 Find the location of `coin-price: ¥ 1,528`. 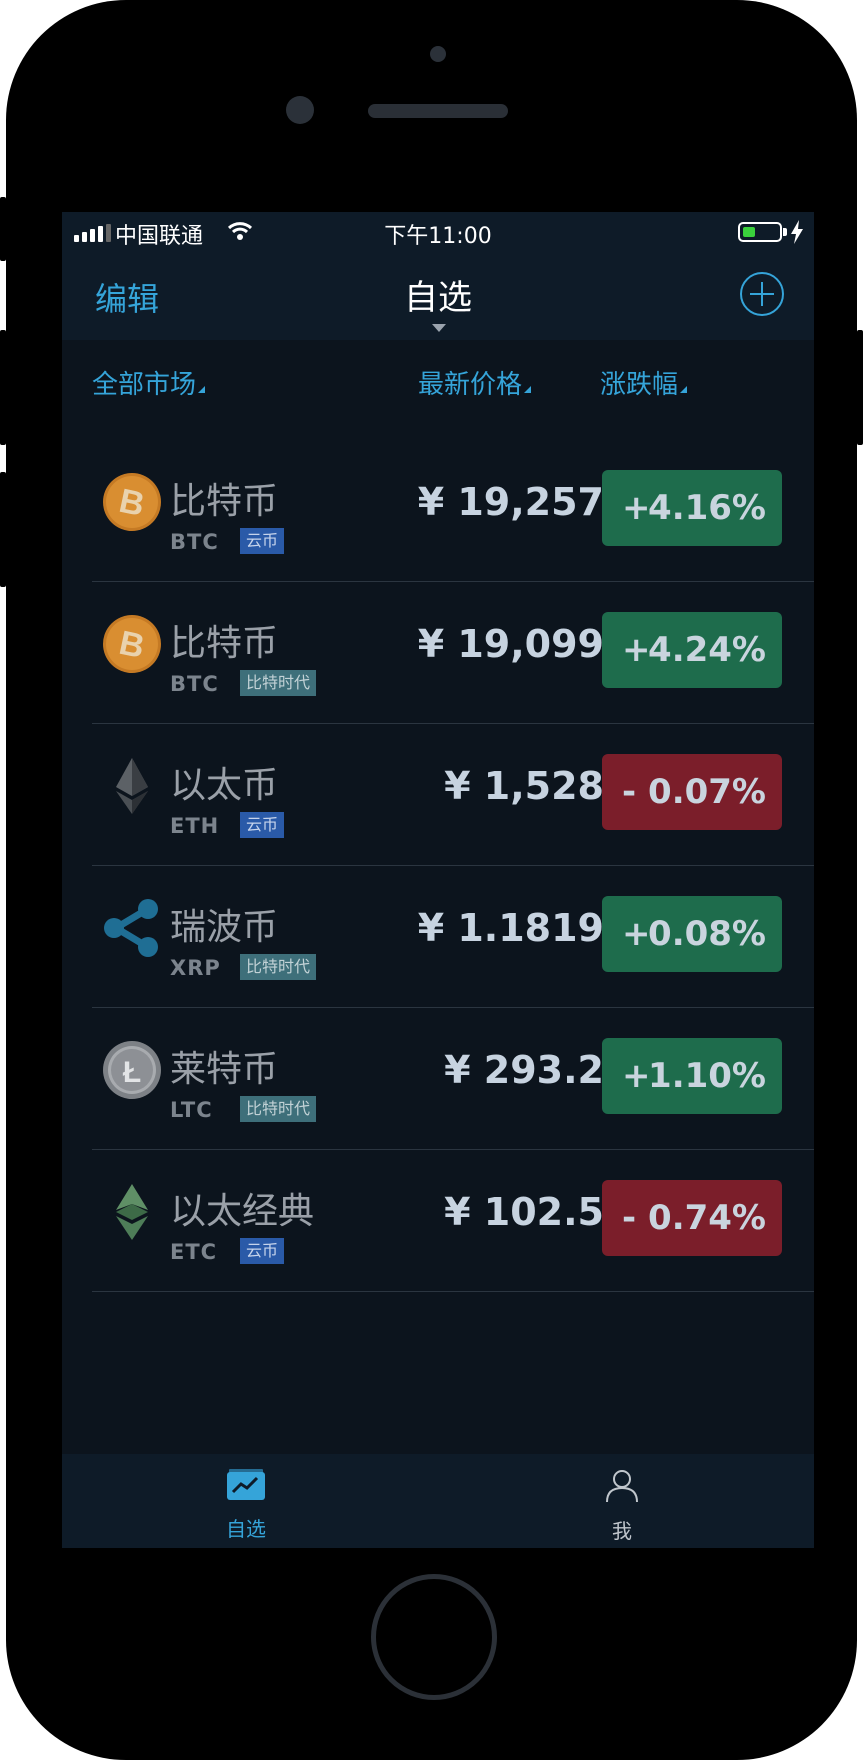

coin-price: ¥ 1,528 is located at coordinates (524, 786).